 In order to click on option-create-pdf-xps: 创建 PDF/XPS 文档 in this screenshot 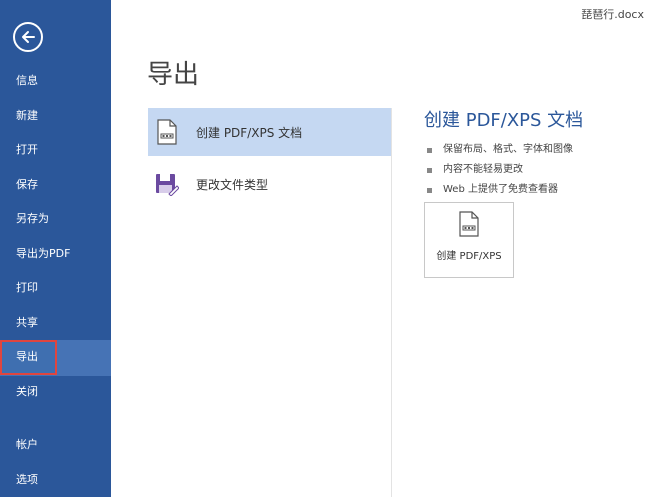, I will do `click(269, 132)`.